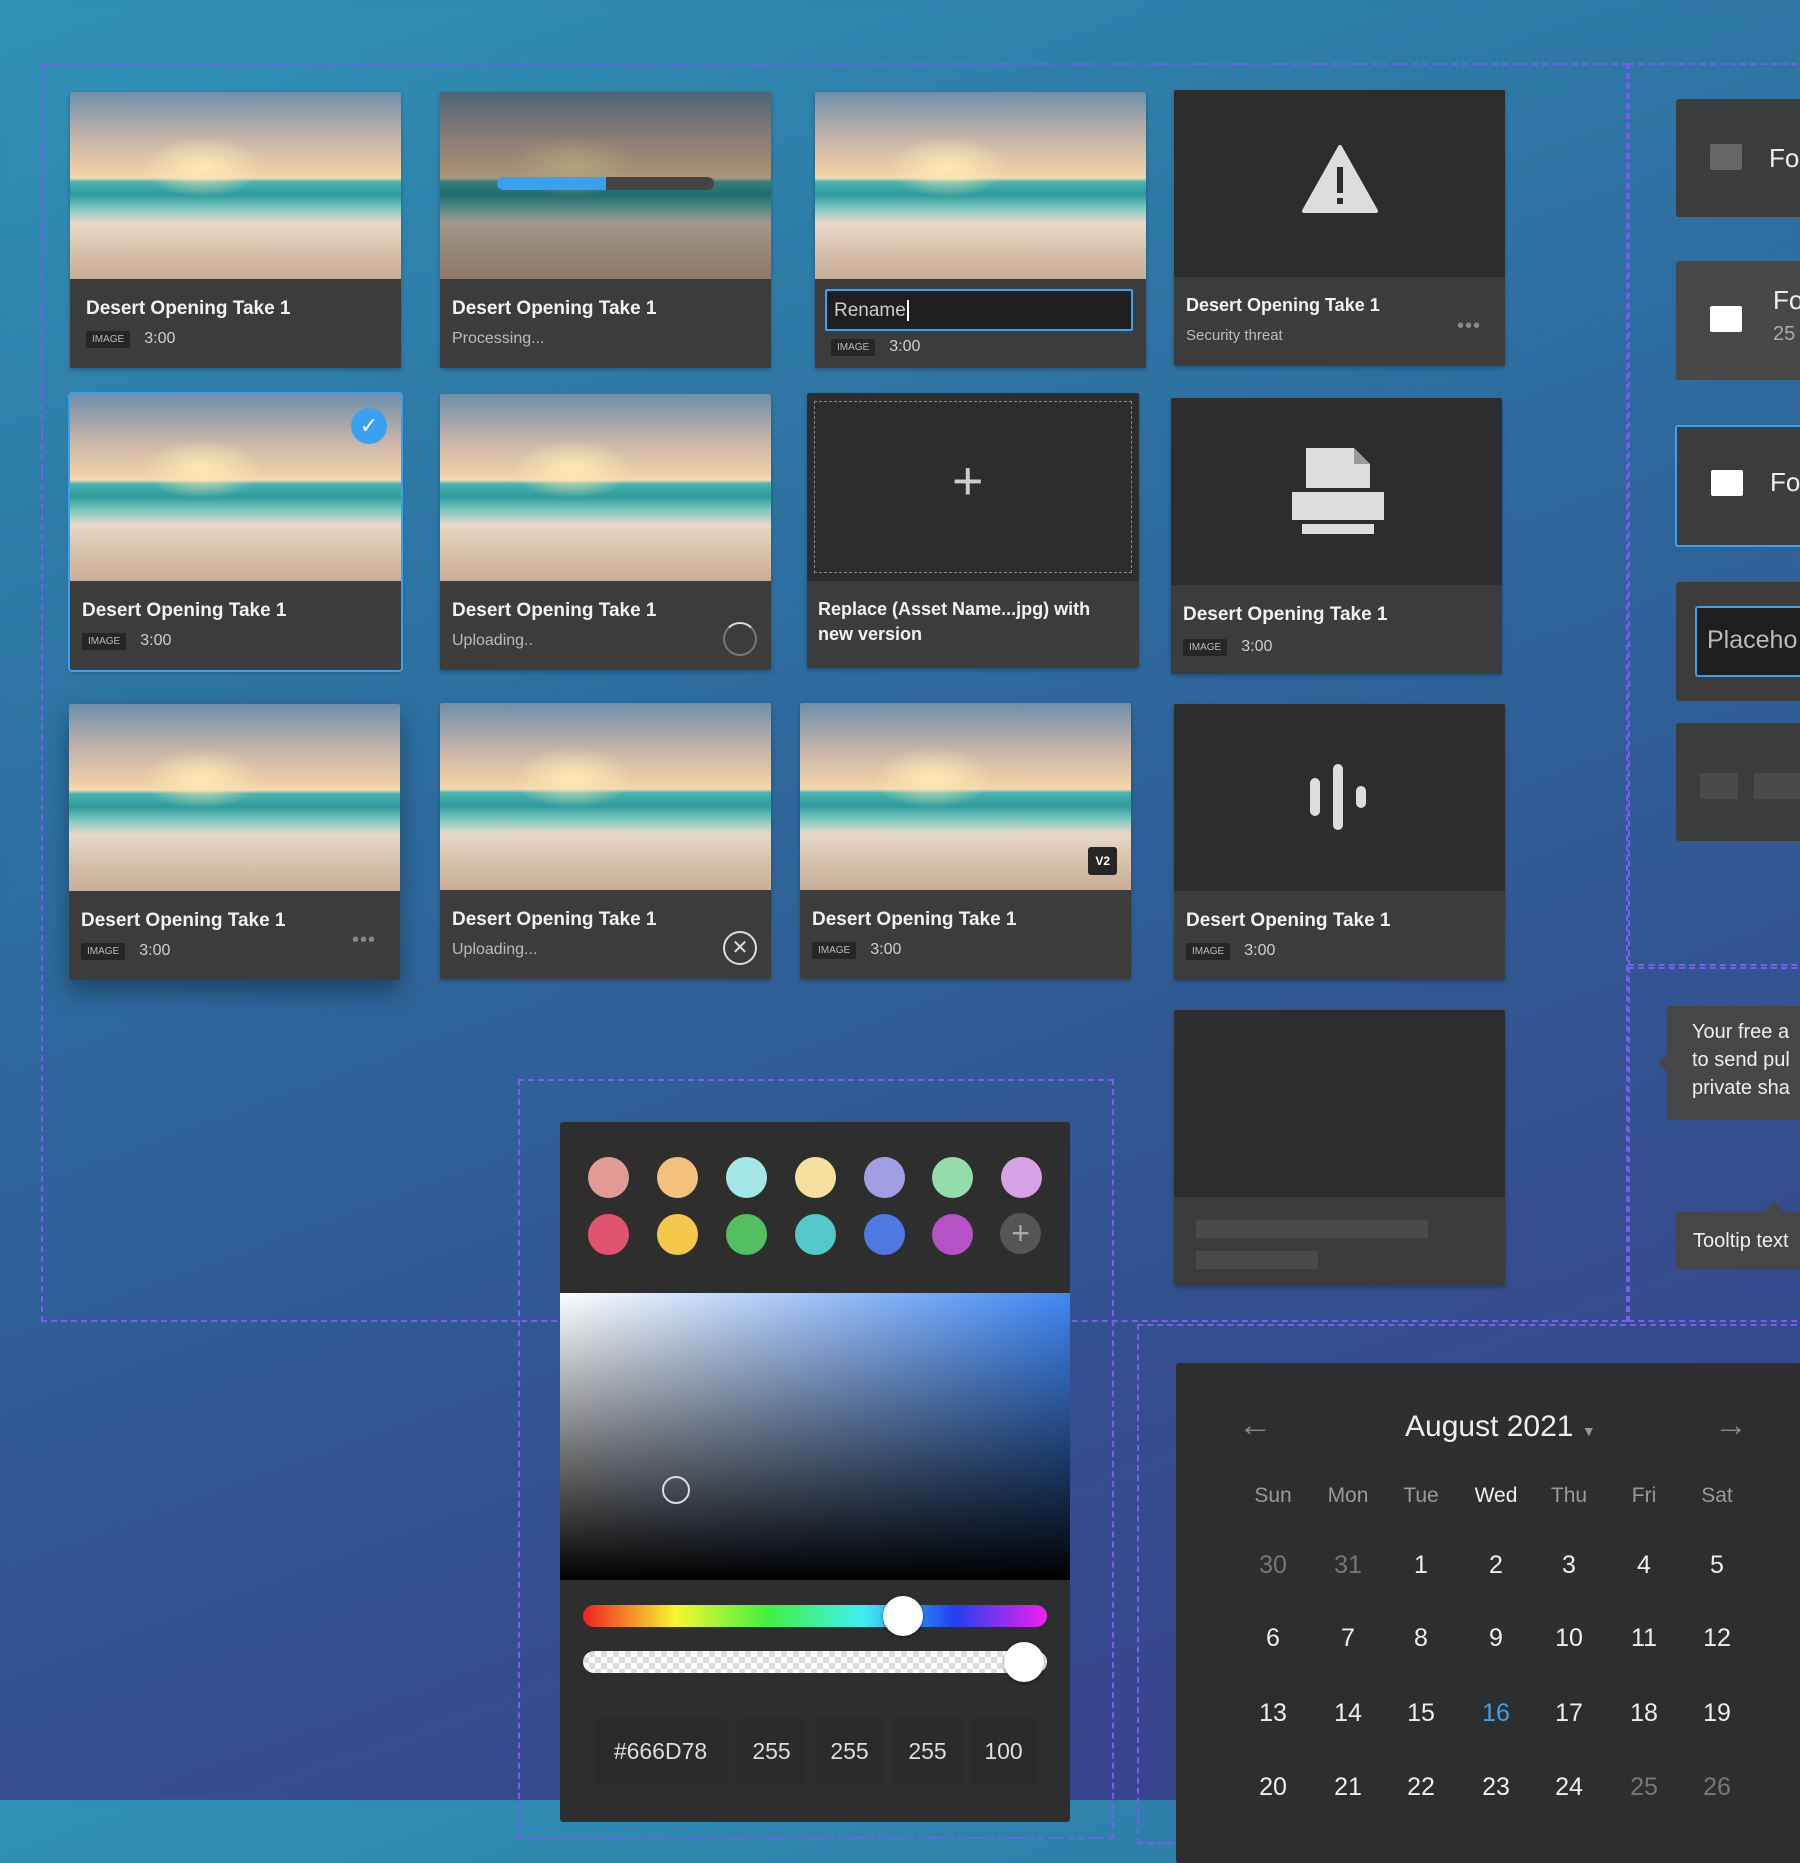 The image size is (1800, 1863). What do you see at coordinates (815, 1436) in the screenshot?
I see `saturation-brightness-area` at bounding box center [815, 1436].